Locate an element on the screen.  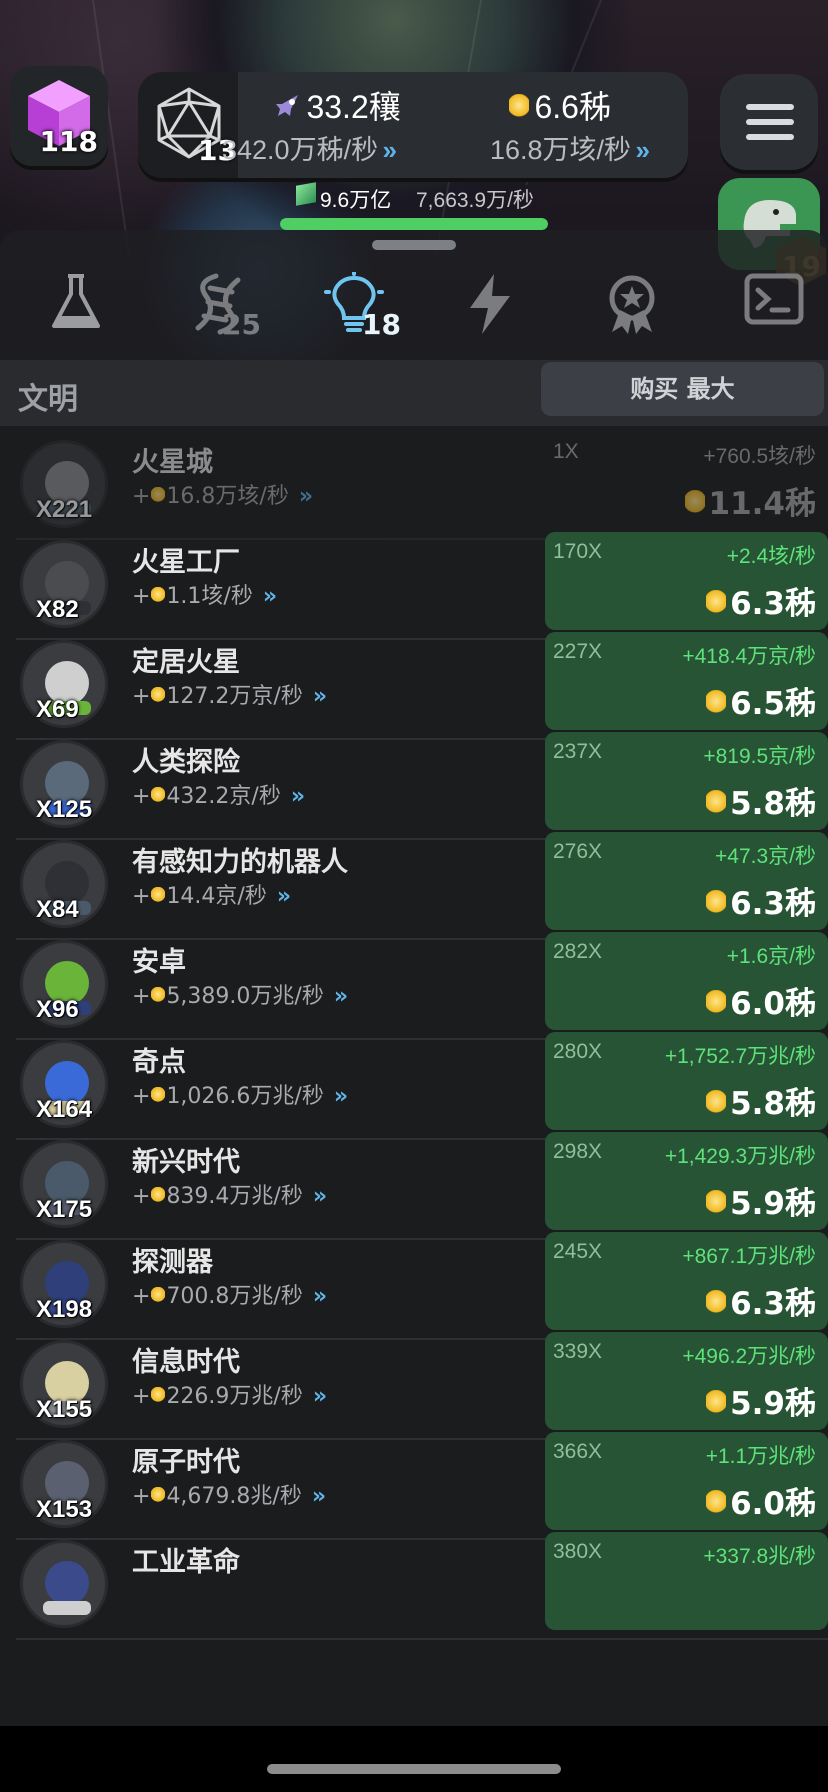
upgrade-name: 信息时代 is located at coordinates (186, 1362).